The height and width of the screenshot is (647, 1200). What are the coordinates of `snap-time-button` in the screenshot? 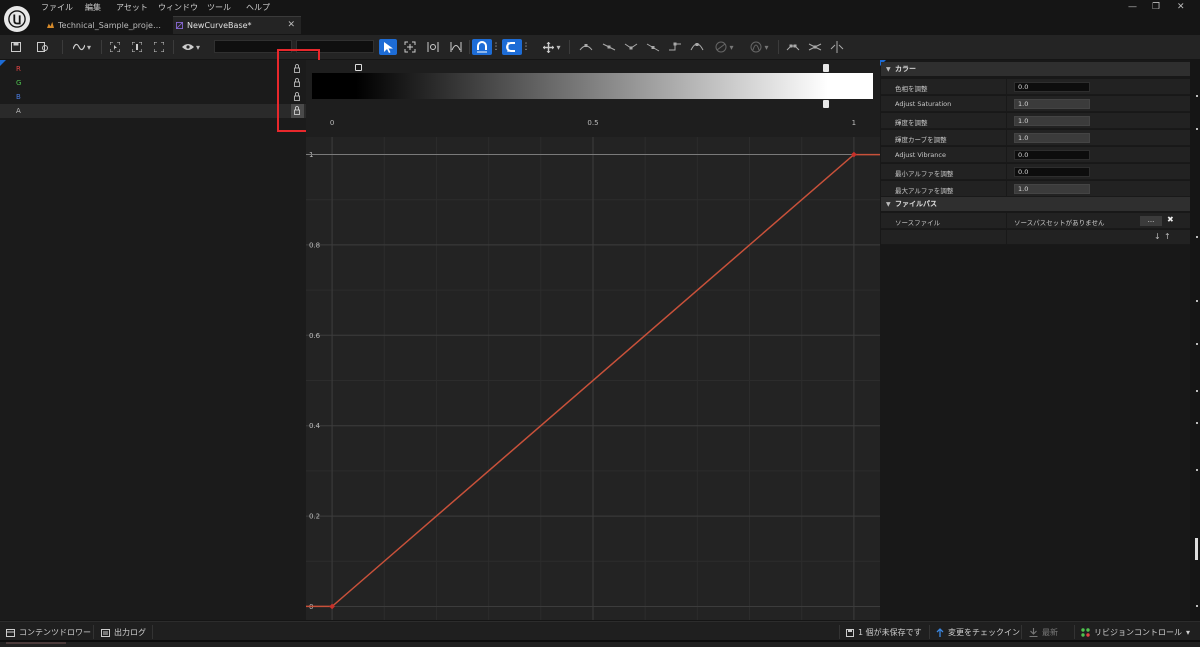 It's located at (512, 47).